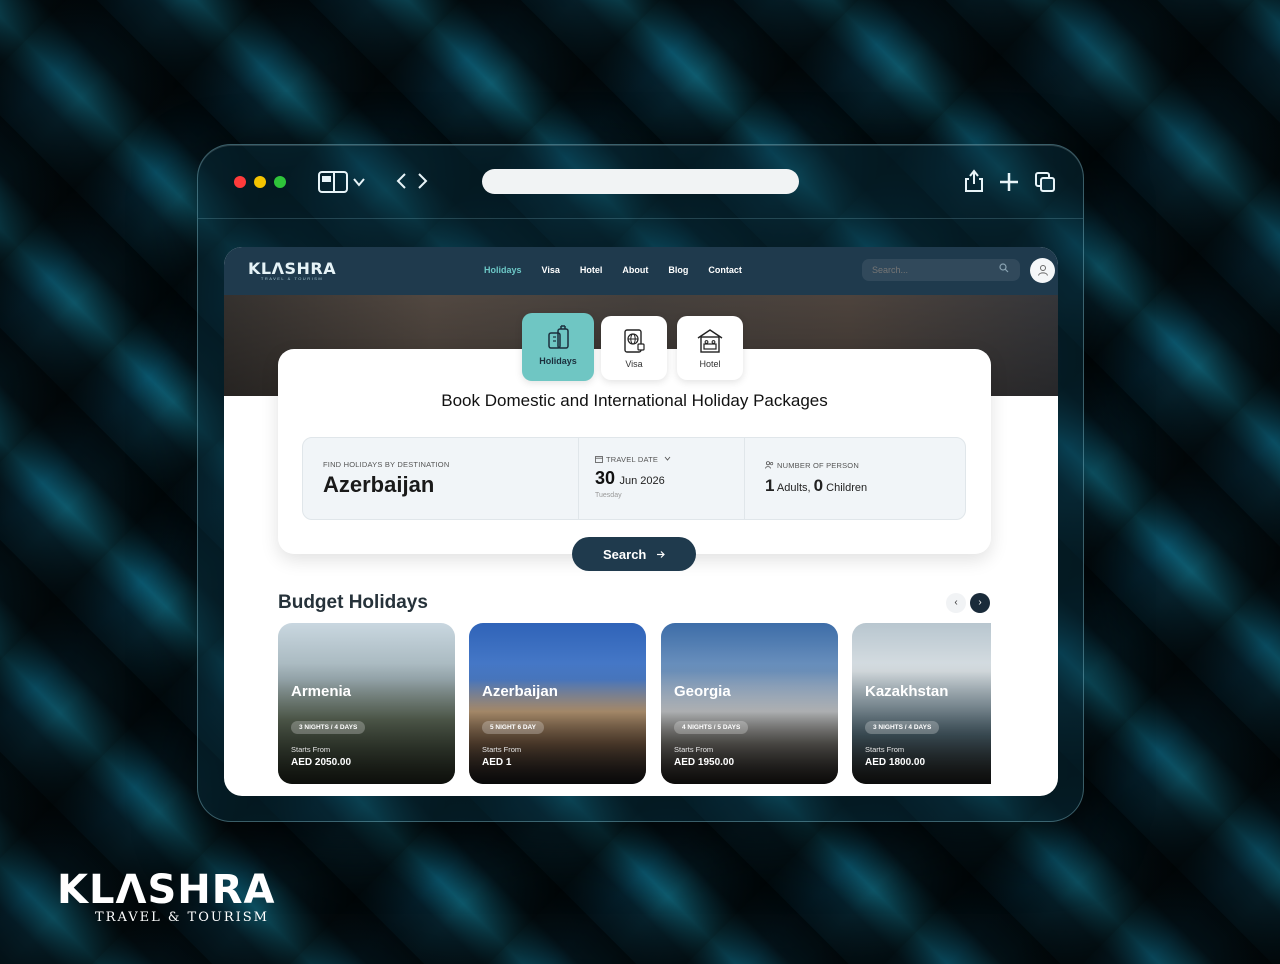 This screenshot has height=964, width=1280. What do you see at coordinates (634, 364) in the screenshot?
I see `tab-visa-label: Visa` at bounding box center [634, 364].